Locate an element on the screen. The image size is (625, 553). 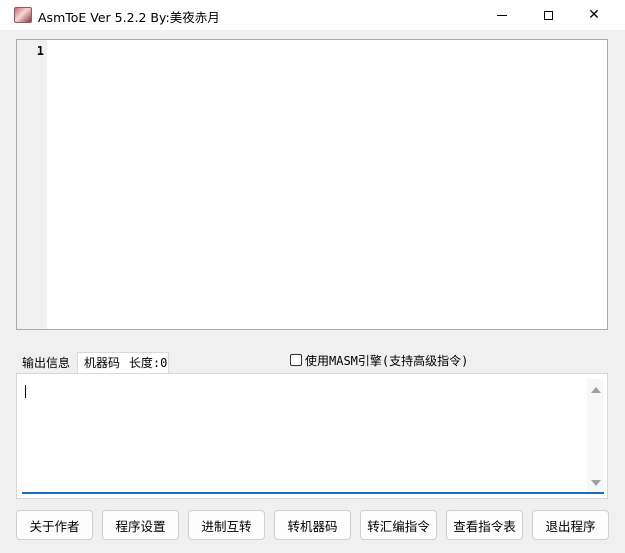
app-icon is located at coordinates (23, 15).